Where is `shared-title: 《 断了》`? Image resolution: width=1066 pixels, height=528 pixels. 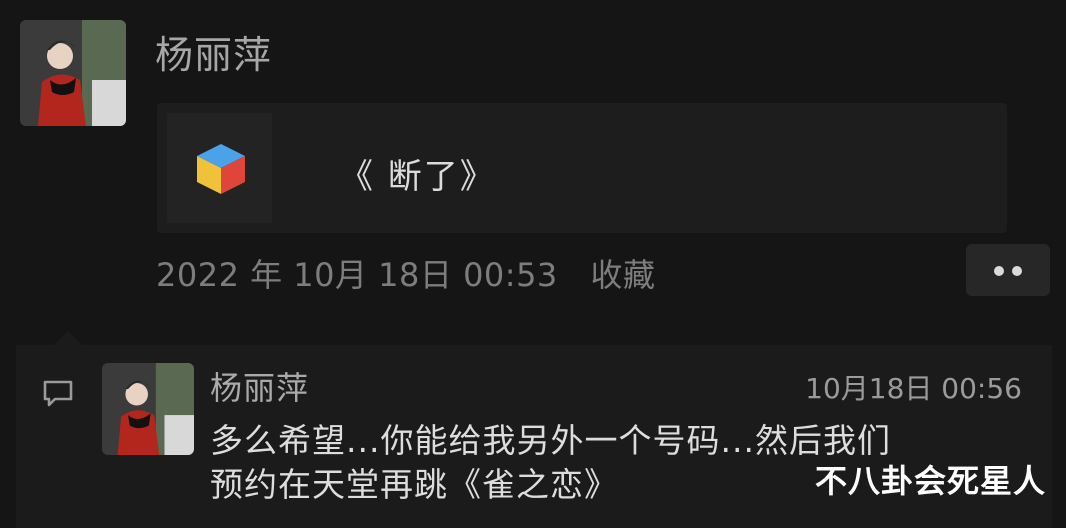 shared-title: 《 断了》 is located at coordinates (417, 177).